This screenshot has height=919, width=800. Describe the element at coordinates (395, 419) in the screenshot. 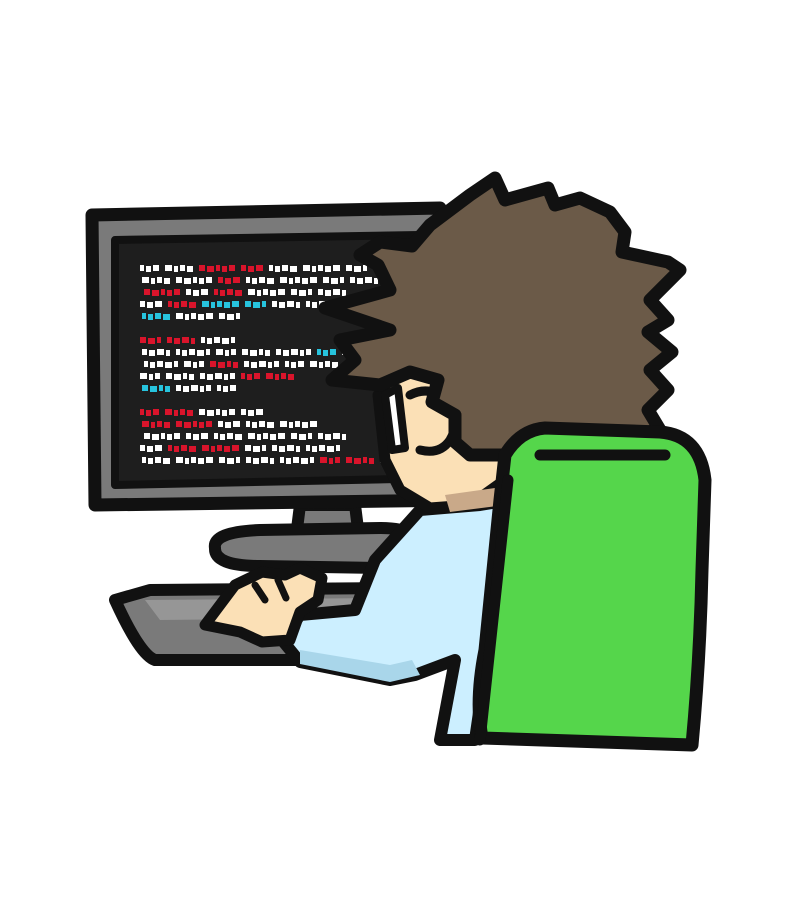

I see `glasses-arm` at that location.